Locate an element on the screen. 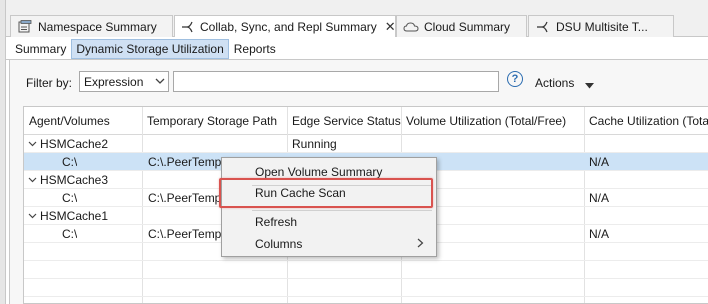  namespace-icon is located at coordinates (25, 27).